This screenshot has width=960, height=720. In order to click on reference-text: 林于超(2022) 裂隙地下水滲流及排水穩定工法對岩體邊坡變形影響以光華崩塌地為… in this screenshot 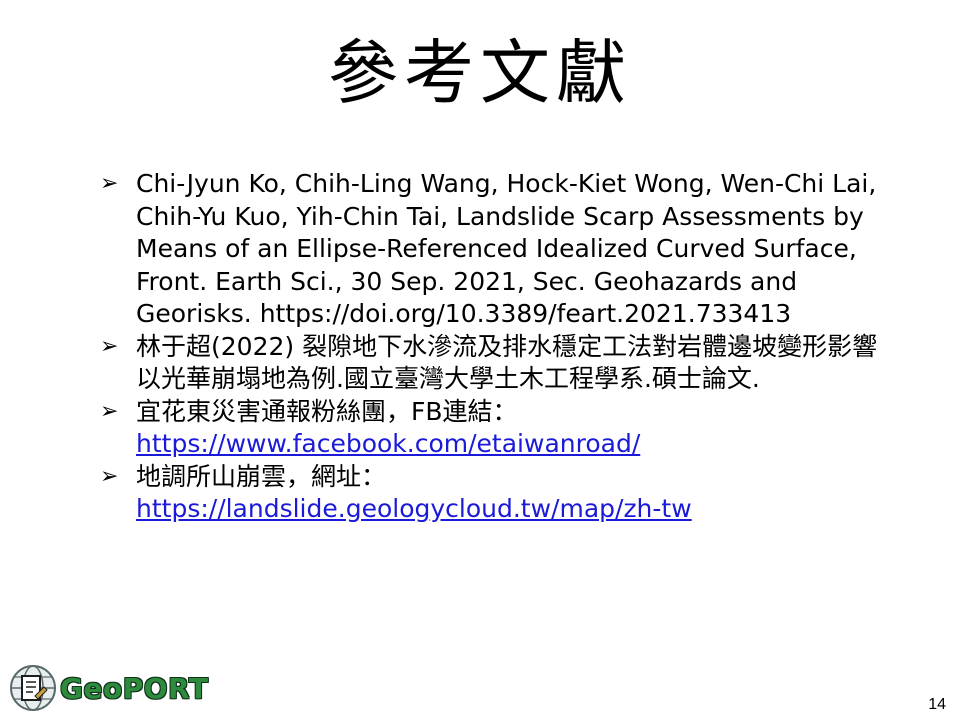, I will do `click(507, 362)`.